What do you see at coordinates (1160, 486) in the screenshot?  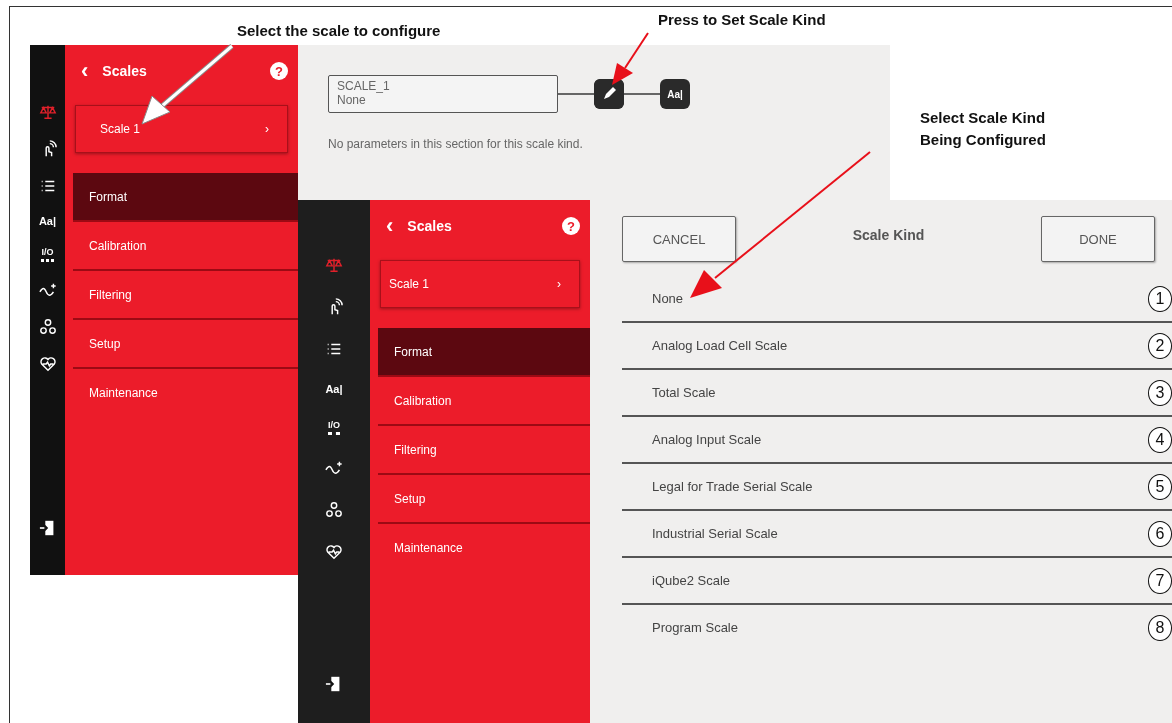 I see `callout-number: 5` at bounding box center [1160, 486].